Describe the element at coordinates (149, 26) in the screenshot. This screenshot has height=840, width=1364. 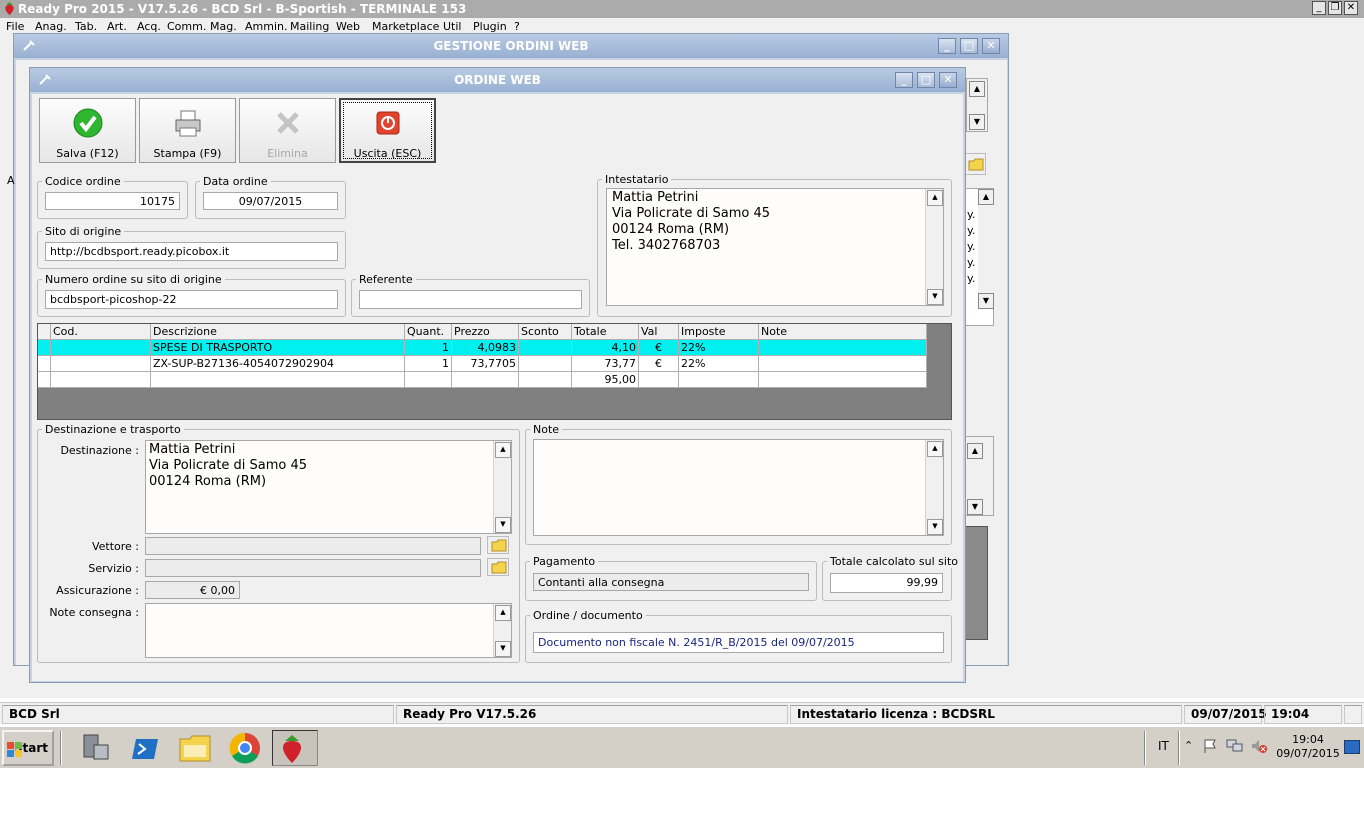
I see `menu-acq: Acq.` at that location.